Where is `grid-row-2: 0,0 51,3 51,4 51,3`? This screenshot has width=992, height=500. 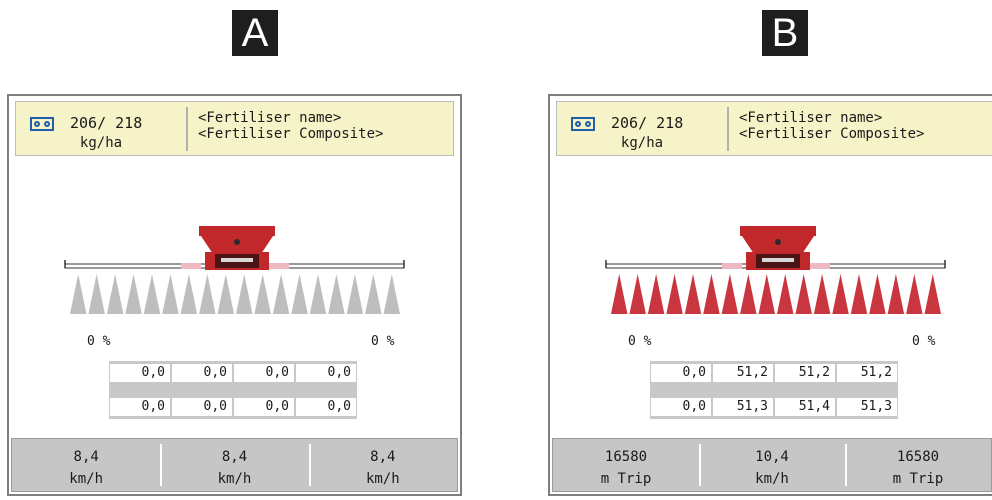
grid-row-2: 0,0 51,3 51,4 51,3 is located at coordinates (774, 407).